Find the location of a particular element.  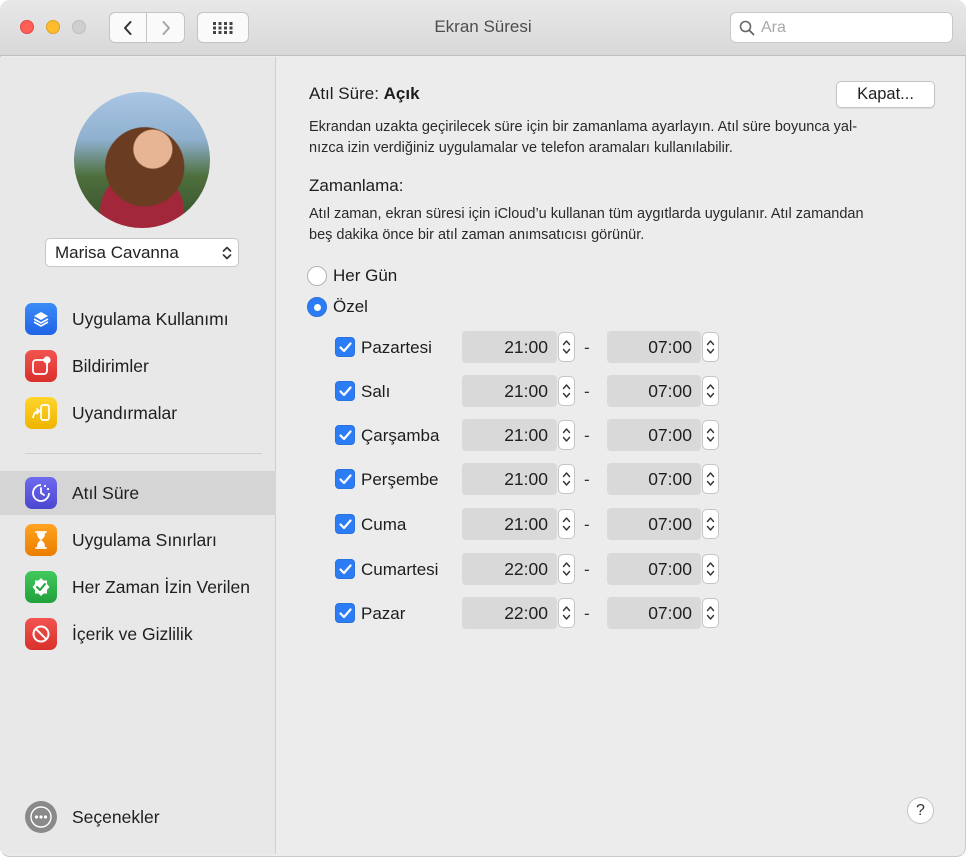

sidebar-divider is located at coordinates (143, 453).